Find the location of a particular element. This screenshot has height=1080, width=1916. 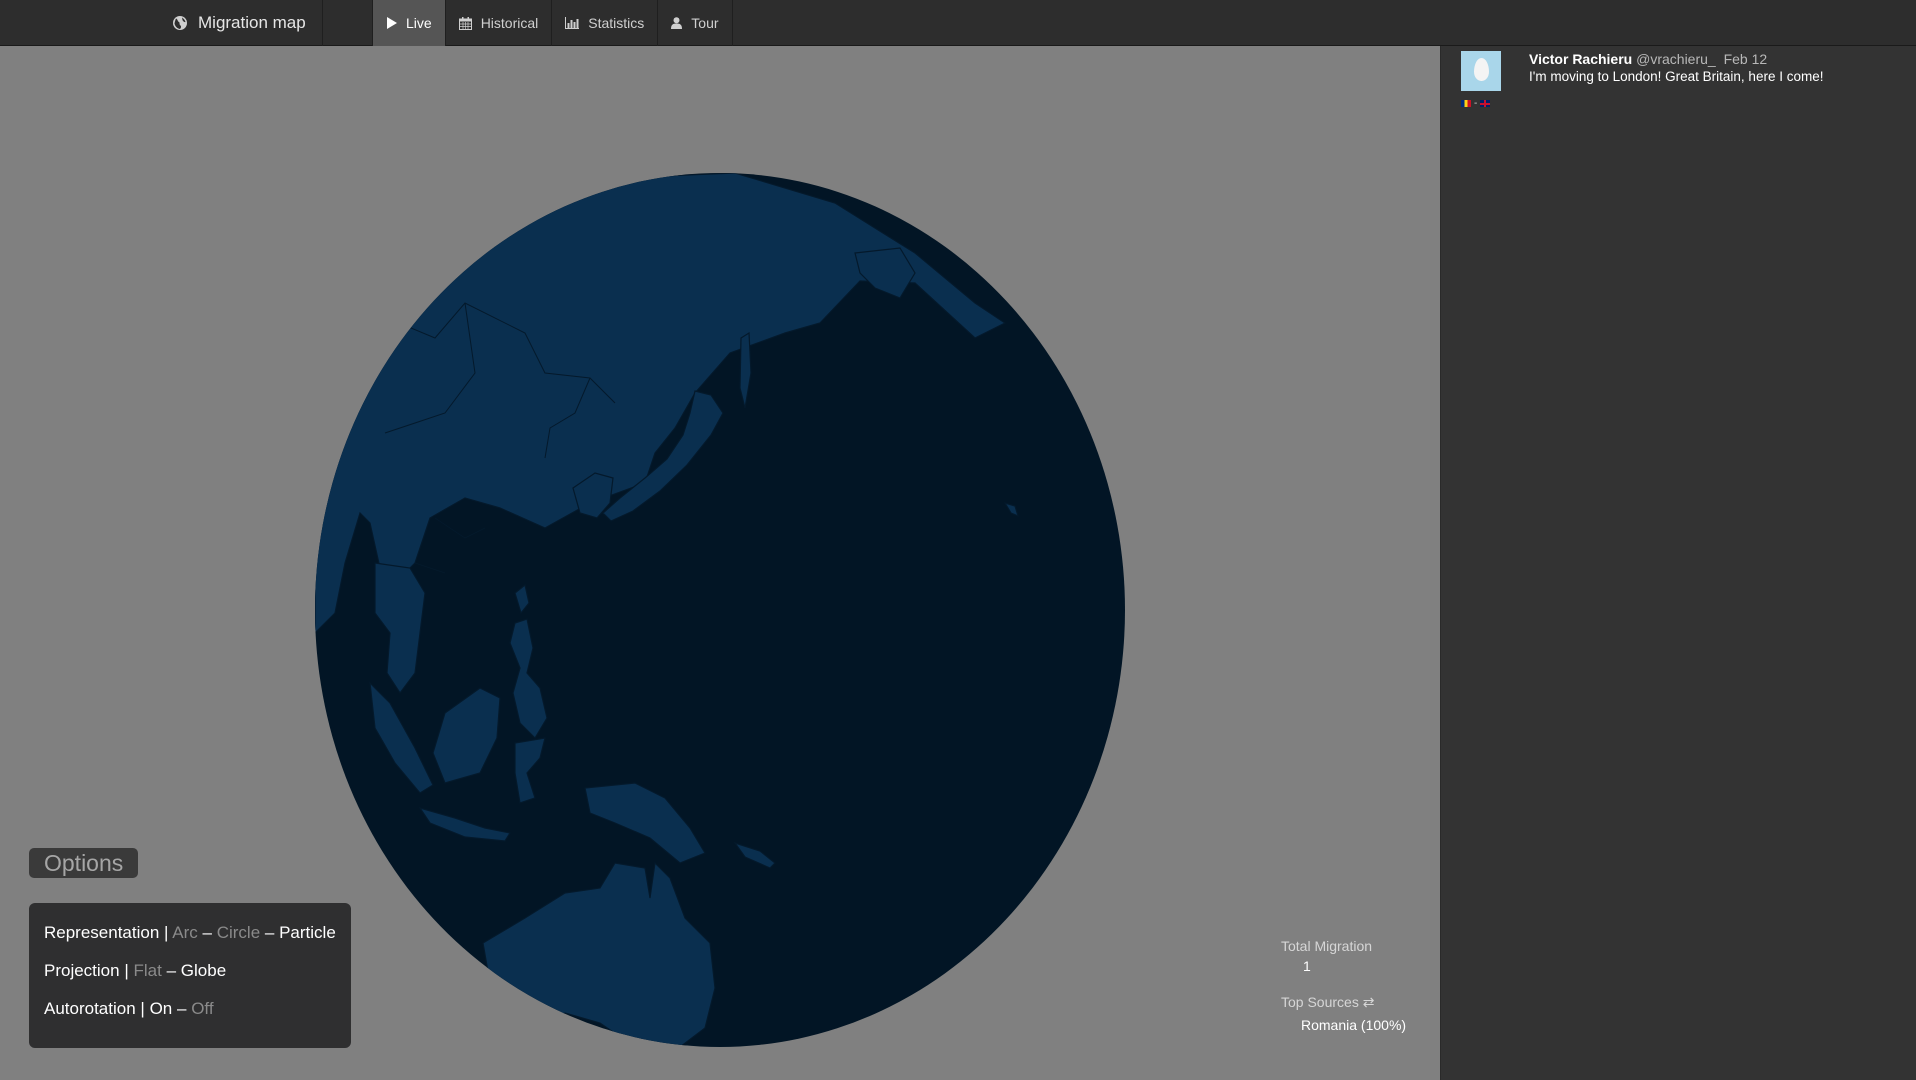

nav-historical: Historical is located at coordinates (499, 23).